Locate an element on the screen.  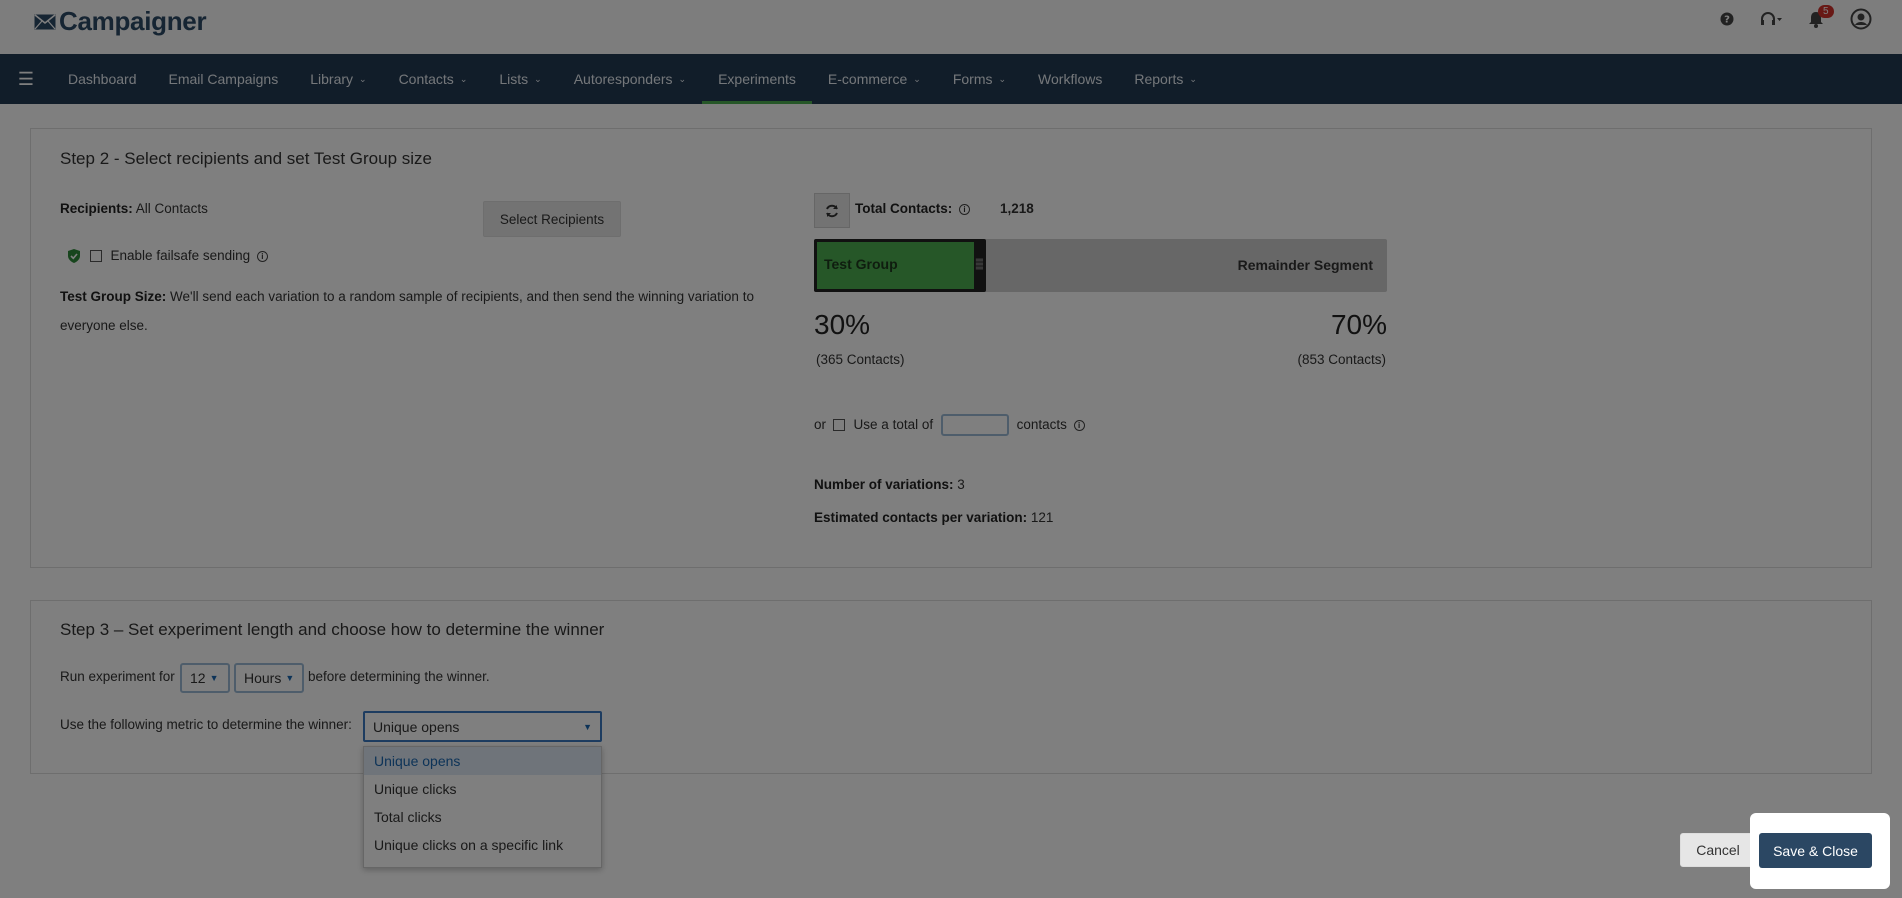
duration-unit: Hours is located at coordinates (263, 678).